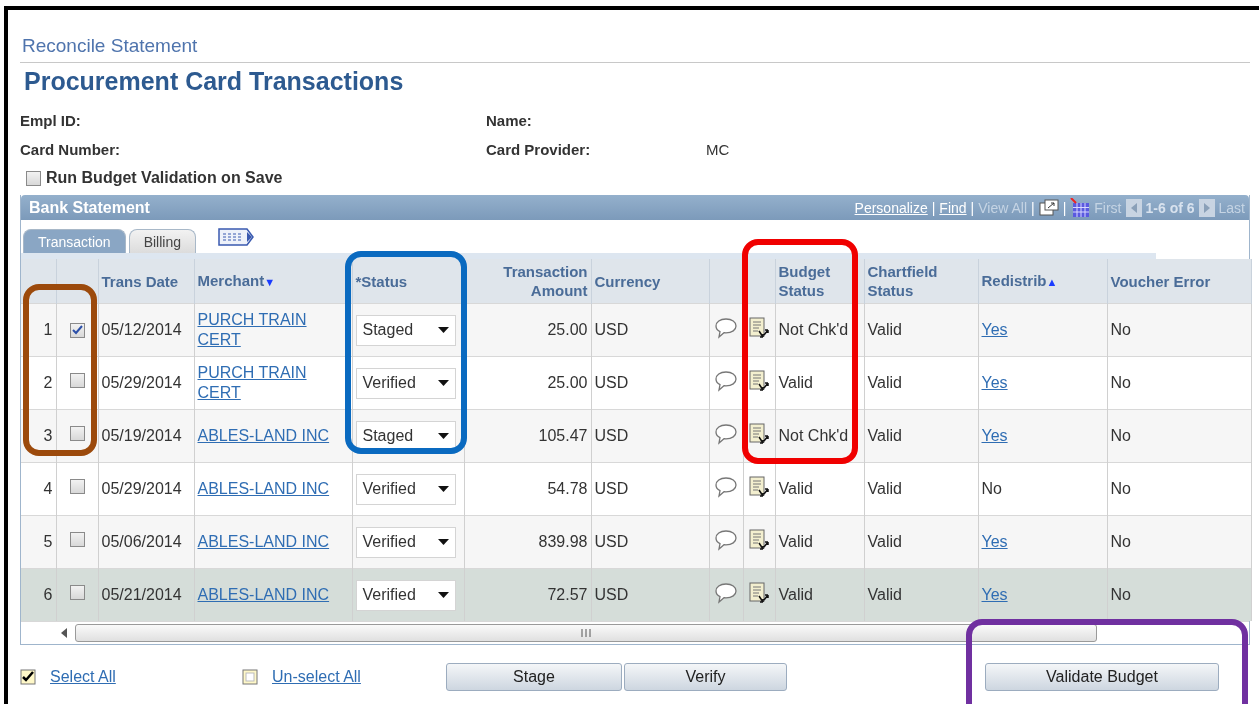  What do you see at coordinates (1170, 207) in the screenshot?
I see `row-count: 1-6 of 6` at bounding box center [1170, 207].